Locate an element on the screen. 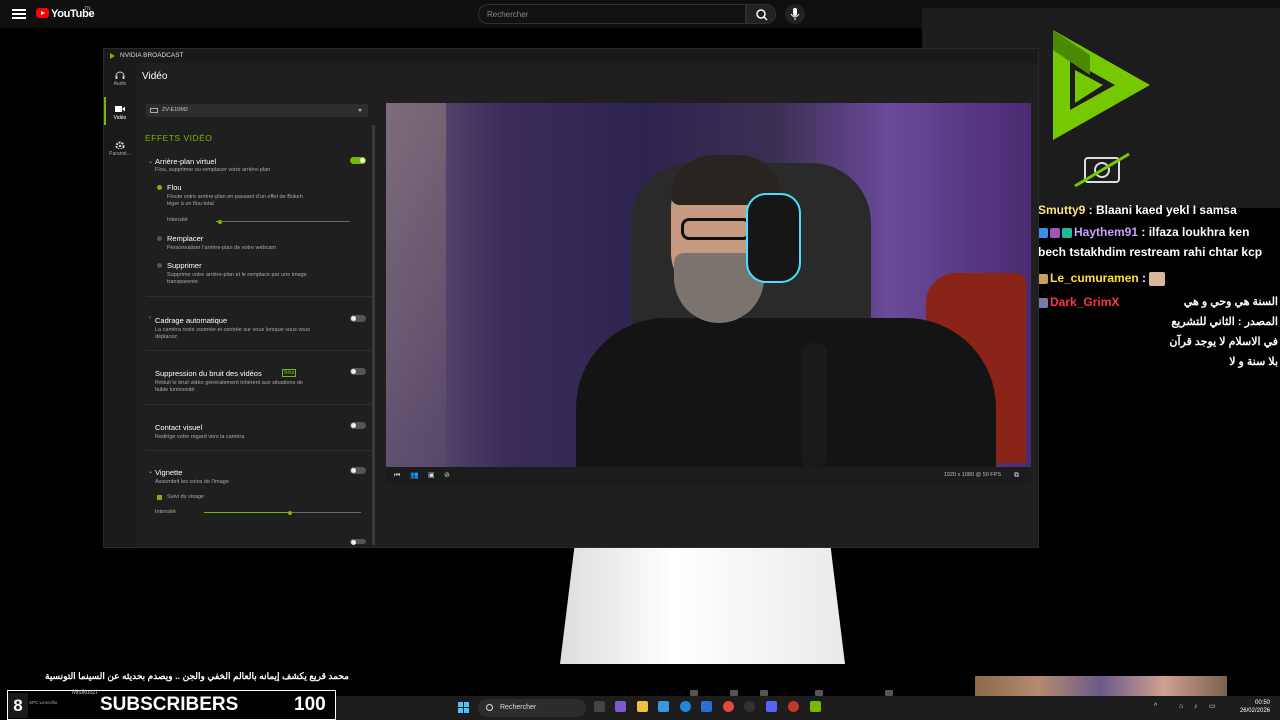 The image size is (1280, 720). window-titlebar: NVIDIA BROADCAST is located at coordinates (571, 56).